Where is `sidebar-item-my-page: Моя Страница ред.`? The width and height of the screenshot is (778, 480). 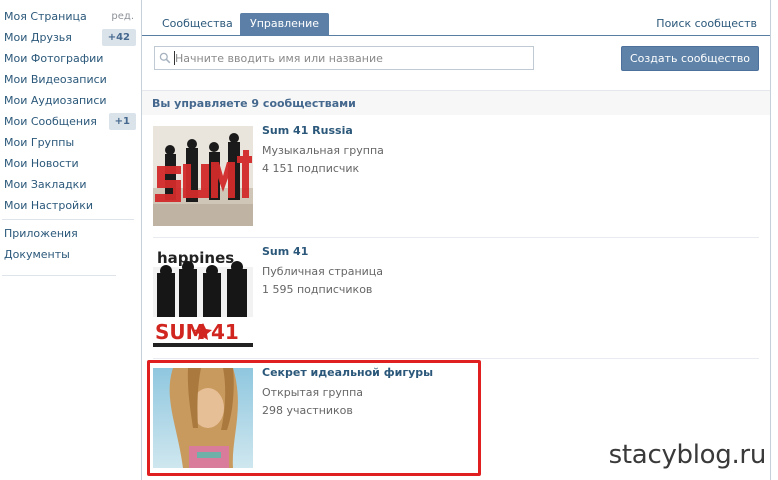
sidebar-item-my-page: Моя Страница ред. is located at coordinates (68, 16).